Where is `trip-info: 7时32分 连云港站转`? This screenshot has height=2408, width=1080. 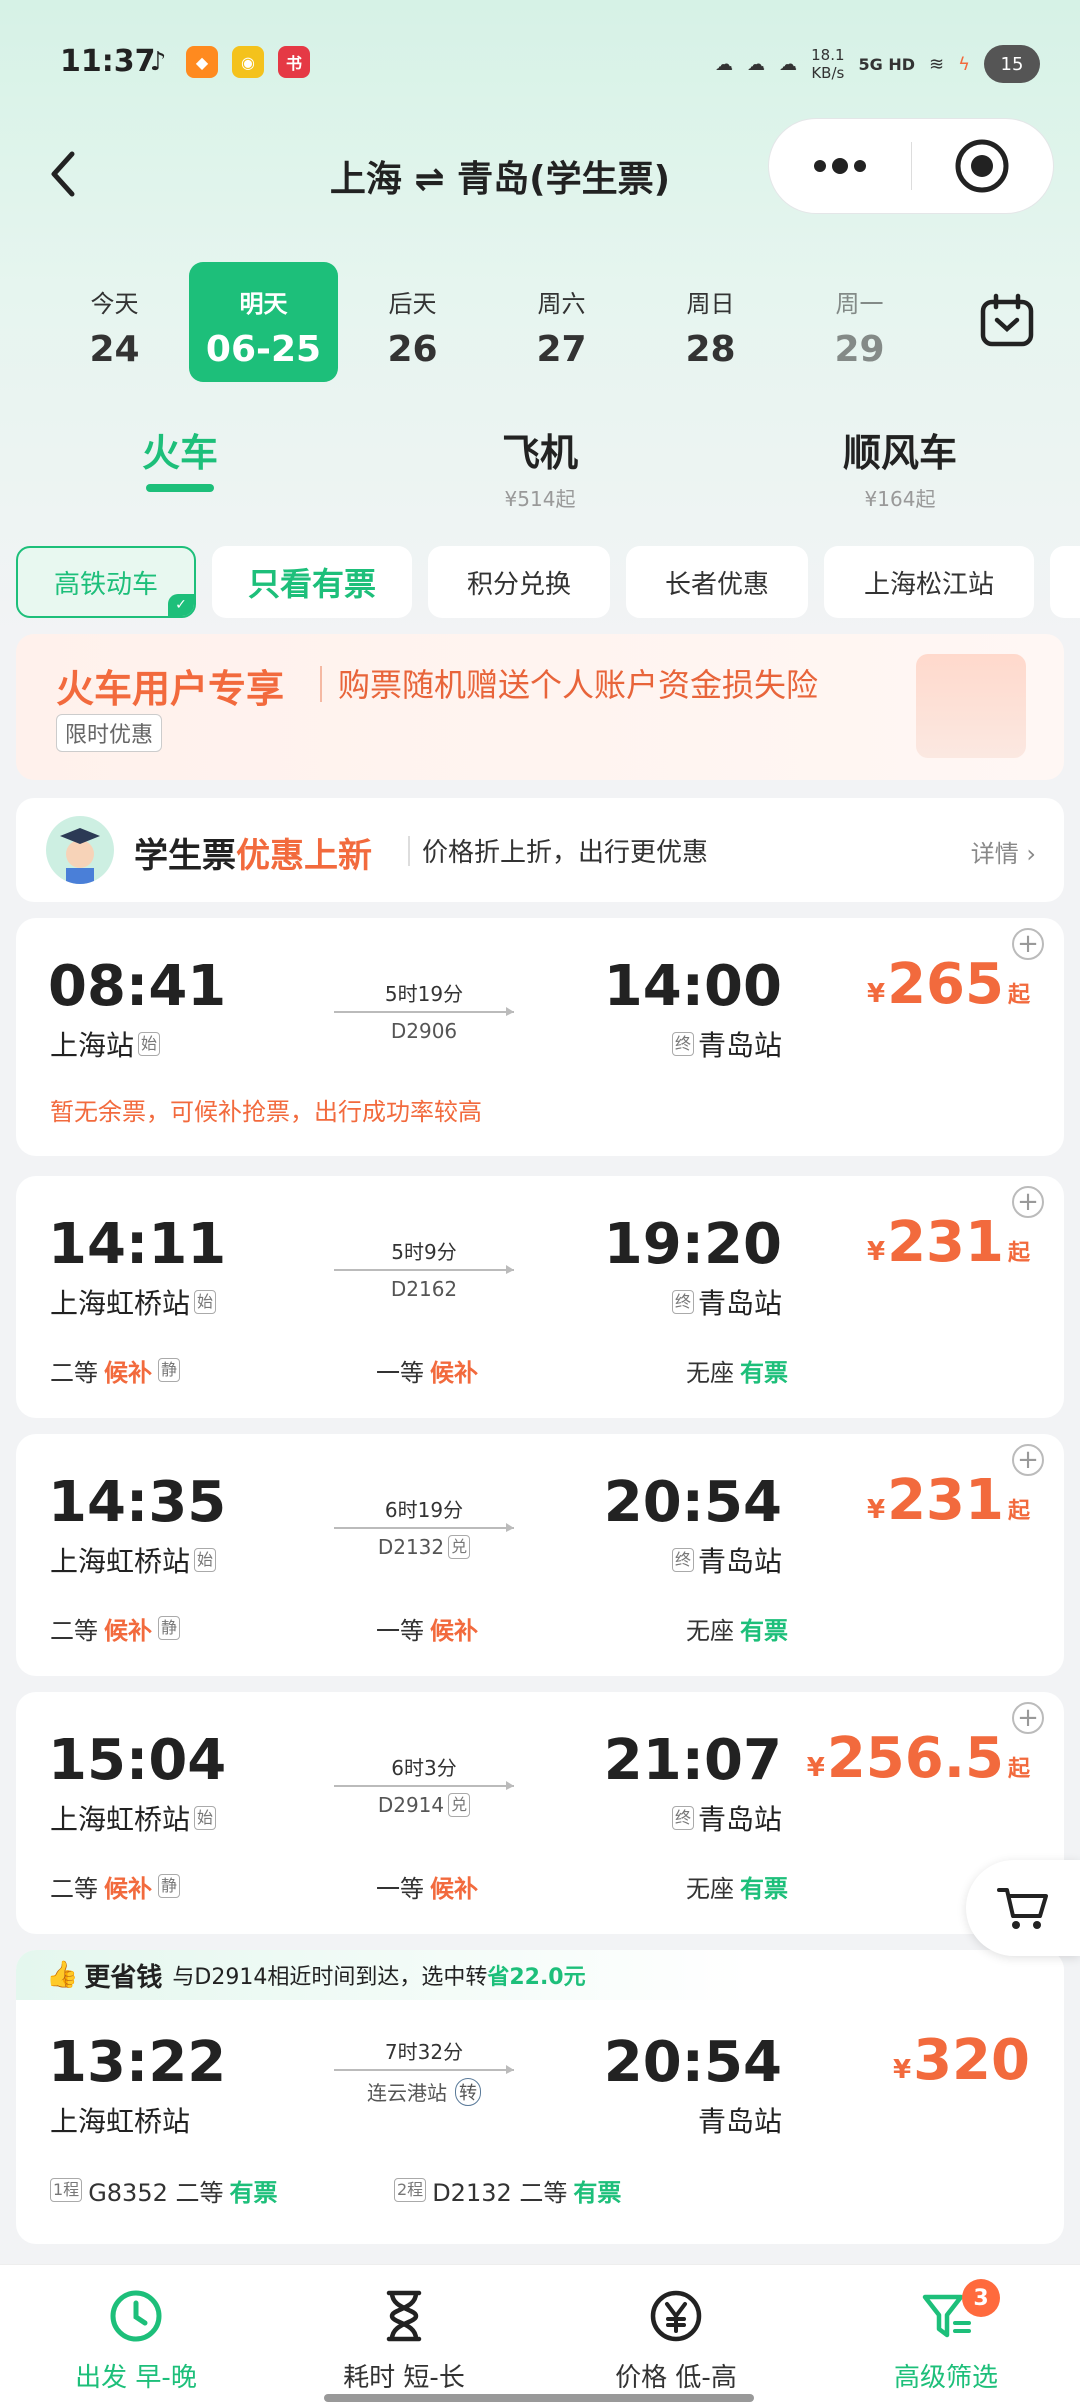
trip-info: 7时32分 连云港站转 is located at coordinates (424, 2071).